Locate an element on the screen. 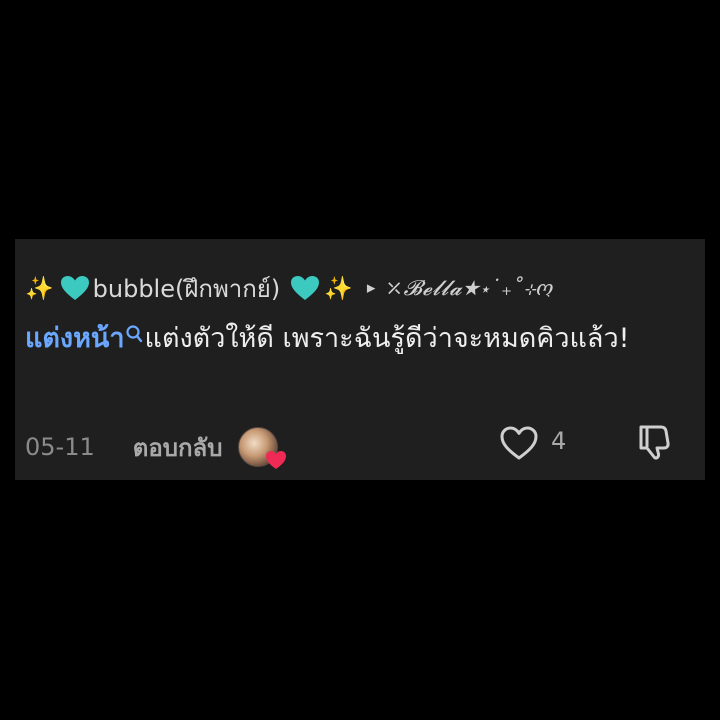  comment-author-row: ✨ bubble(ฝึกพากย์) ✨ ▸ ⤫𝓑𝓮𝓵𝓵𝓪★⋆˙₊˚⊹ო is located at coordinates (289, 288).